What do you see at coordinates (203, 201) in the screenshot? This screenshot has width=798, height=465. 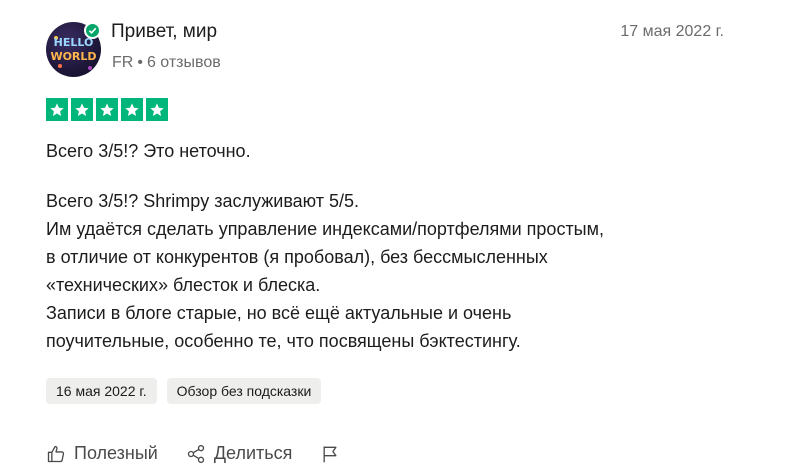 I see `review-body-line: Всего 3/5!? Shrimpy заслуживают 5/5.` at bounding box center [203, 201].